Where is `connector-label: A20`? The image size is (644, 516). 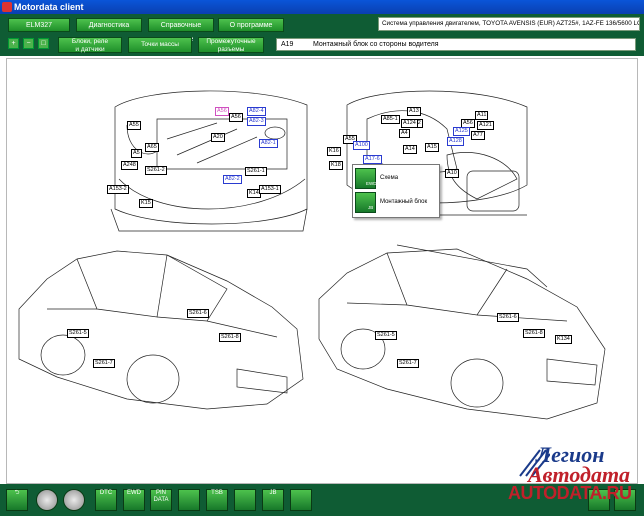 connector-label: A20 is located at coordinates (218, 137).